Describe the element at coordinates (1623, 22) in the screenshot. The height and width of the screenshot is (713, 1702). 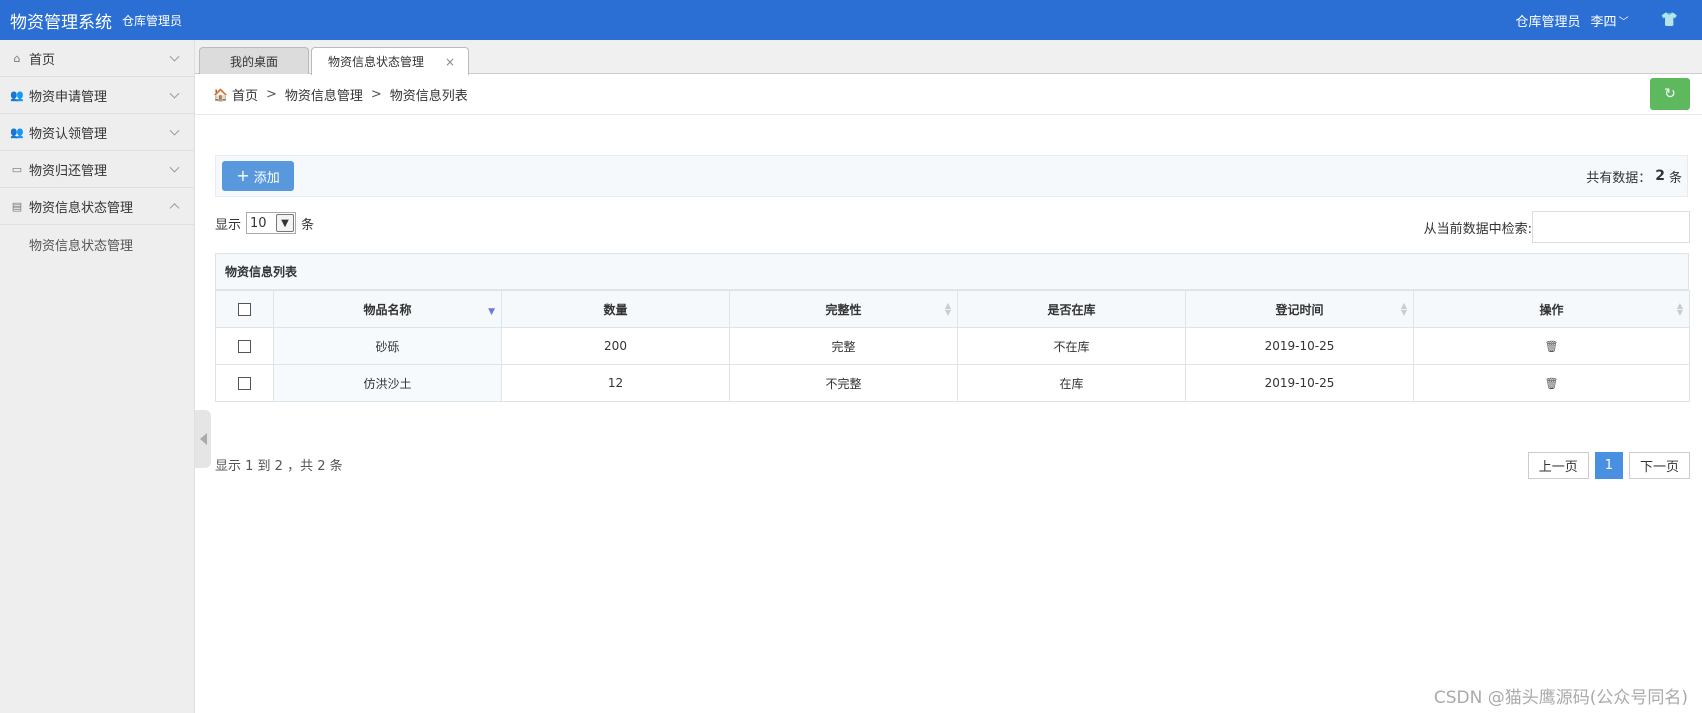
I see `chevron-down-icon: ﹀` at that location.